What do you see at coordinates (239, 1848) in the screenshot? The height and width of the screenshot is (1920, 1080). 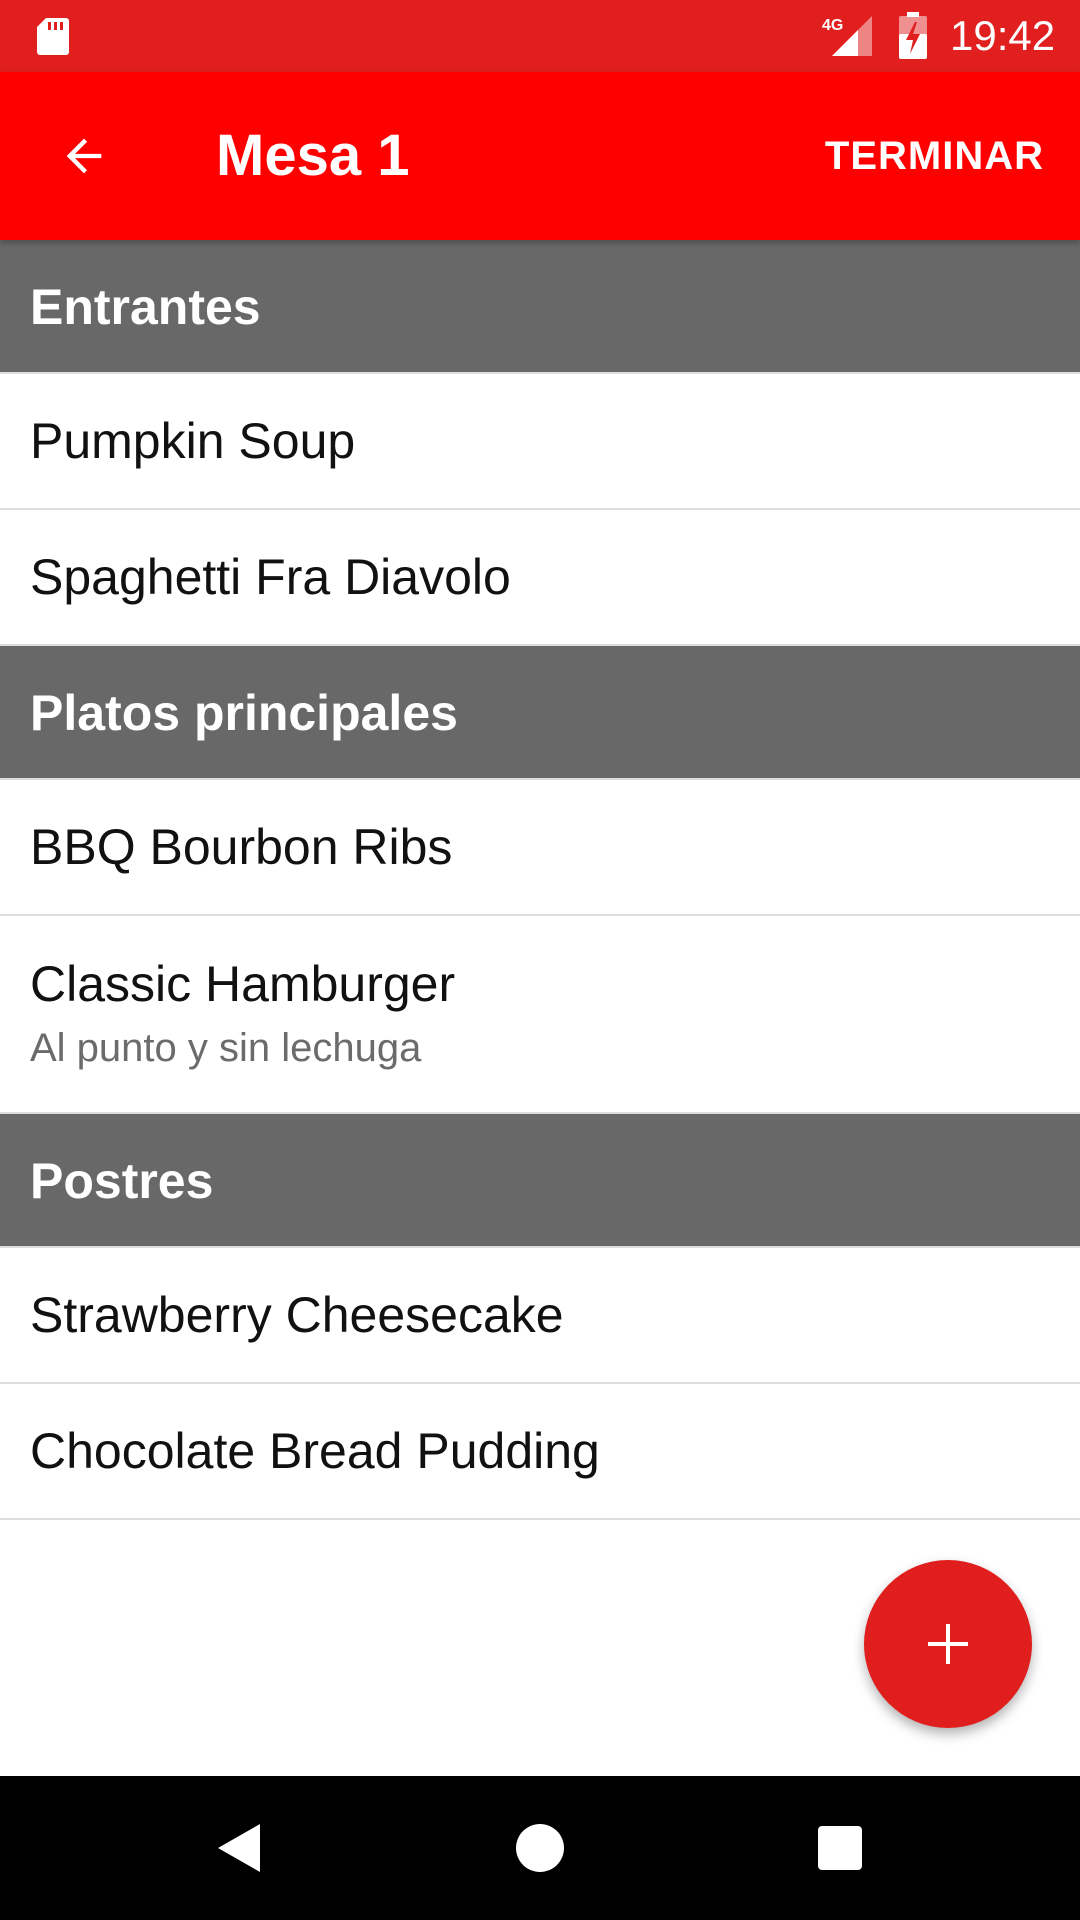 I see `nav-back-icon` at bounding box center [239, 1848].